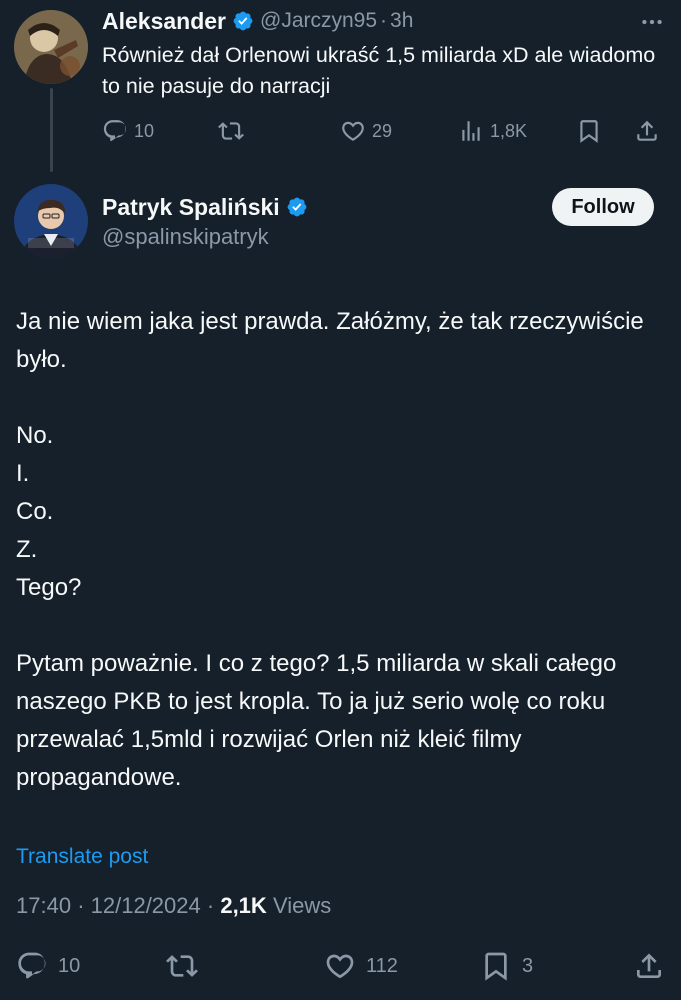  What do you see at coordinates (302, 905) in the screenshot?
I see `views-label: Views` at bounding box center [302, 905].